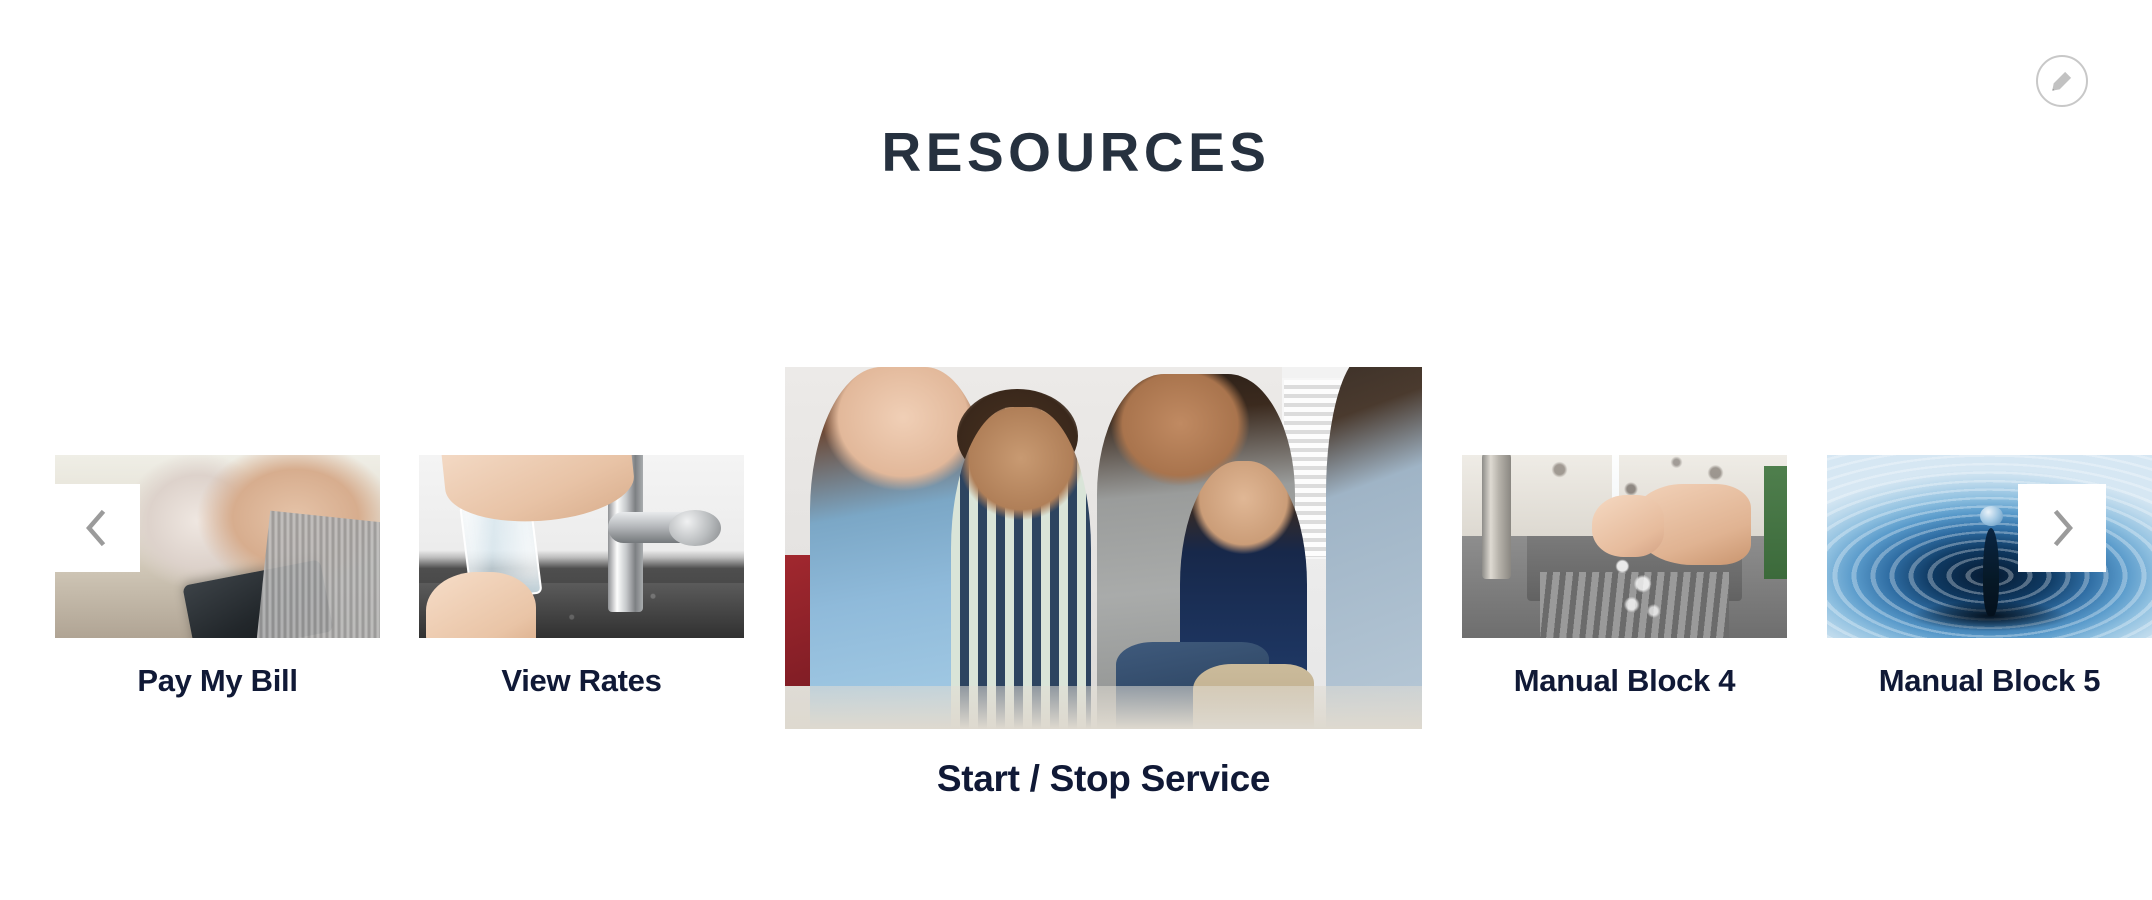  I want to click on carousel-card-view-rates: View Rates, so click(581, 578).